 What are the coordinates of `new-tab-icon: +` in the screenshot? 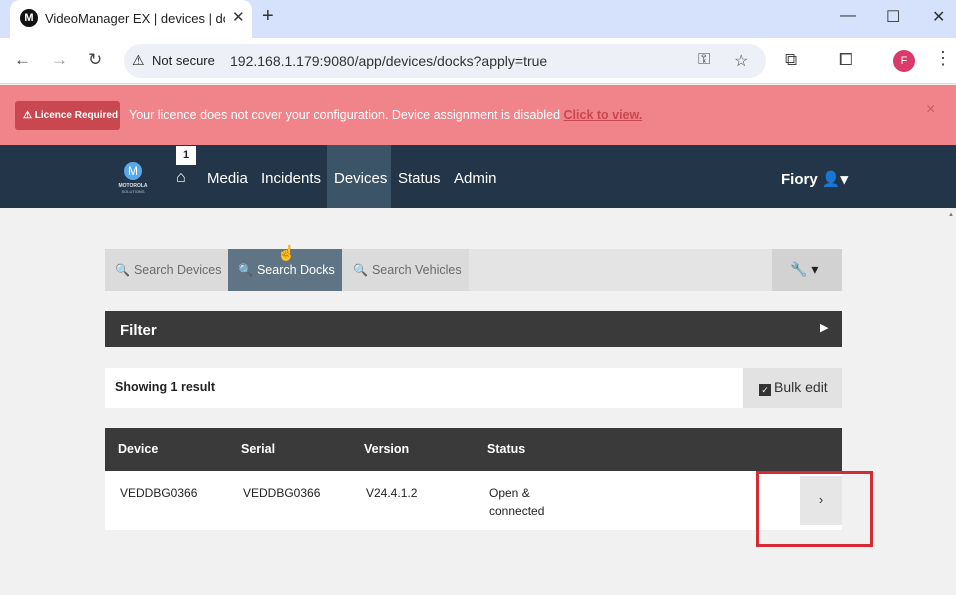 It's located at (268, 16).